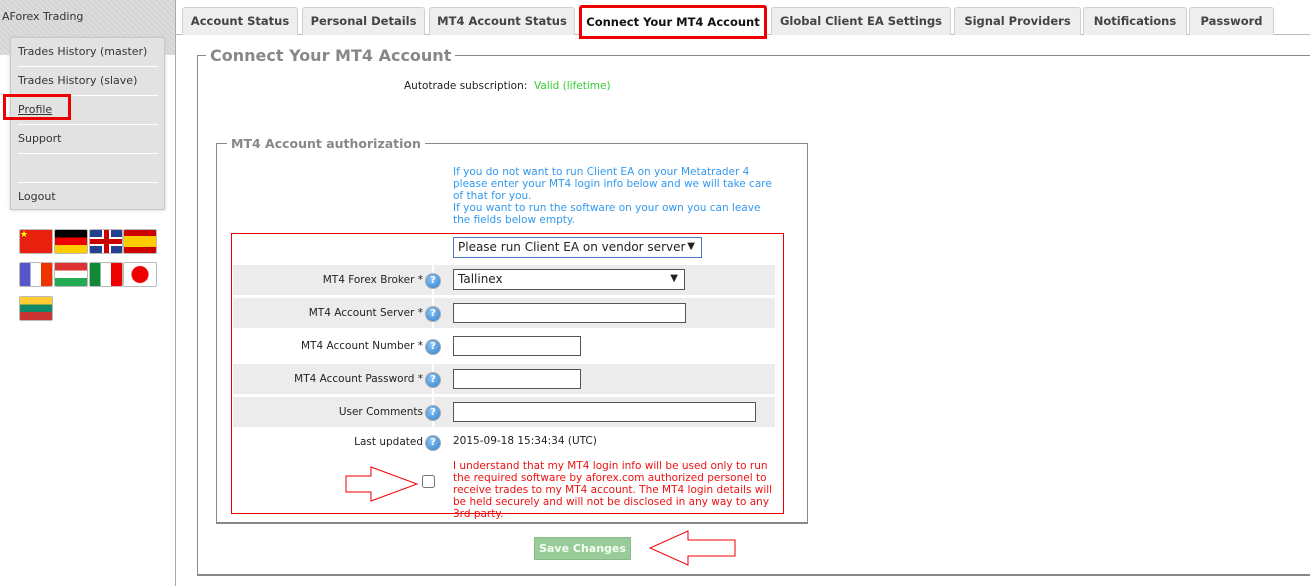  I want to click on mode-select-value: Please run Client EA on vendor server, so click(572, 247).